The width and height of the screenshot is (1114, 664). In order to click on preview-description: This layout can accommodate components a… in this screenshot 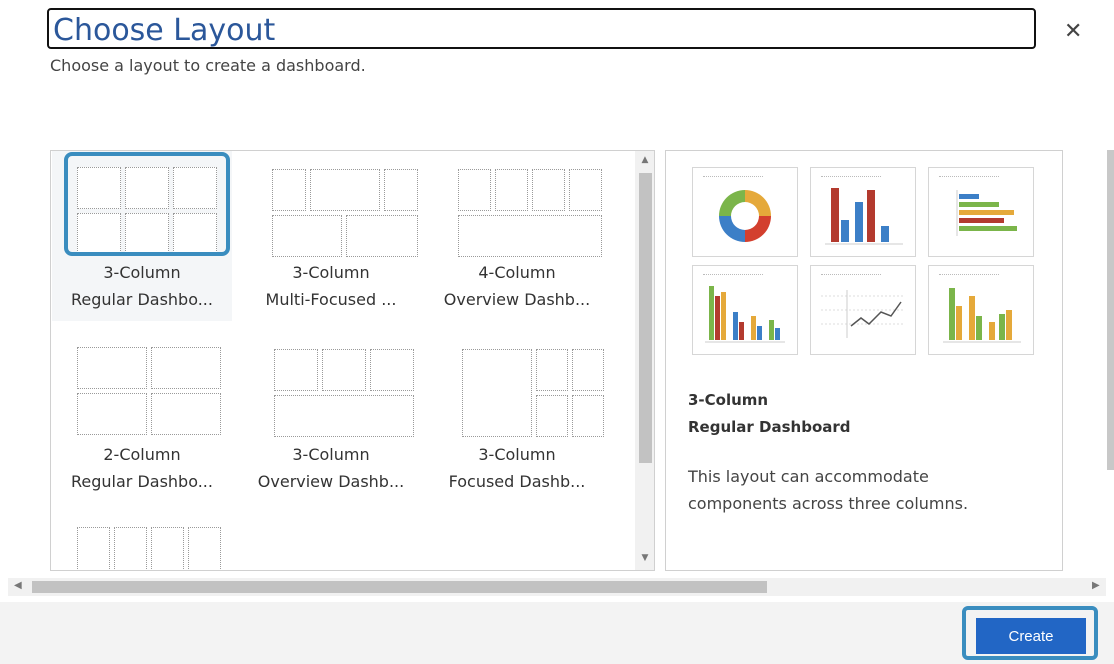, I will do `click(828, 490)`.